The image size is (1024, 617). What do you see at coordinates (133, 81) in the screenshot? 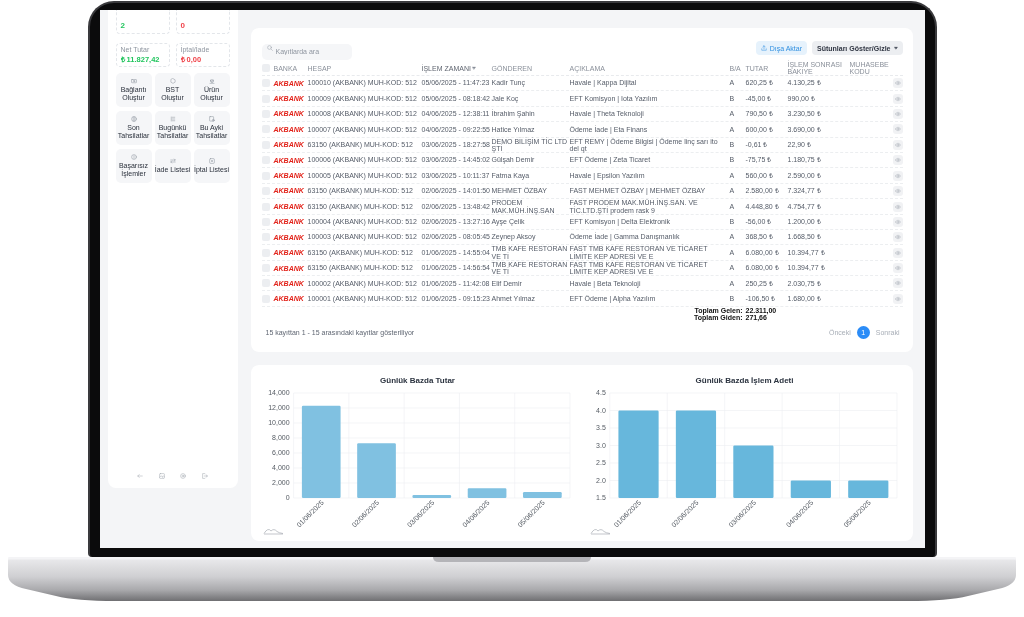
I see `banknote-icon` at bounding box center [133, 81].